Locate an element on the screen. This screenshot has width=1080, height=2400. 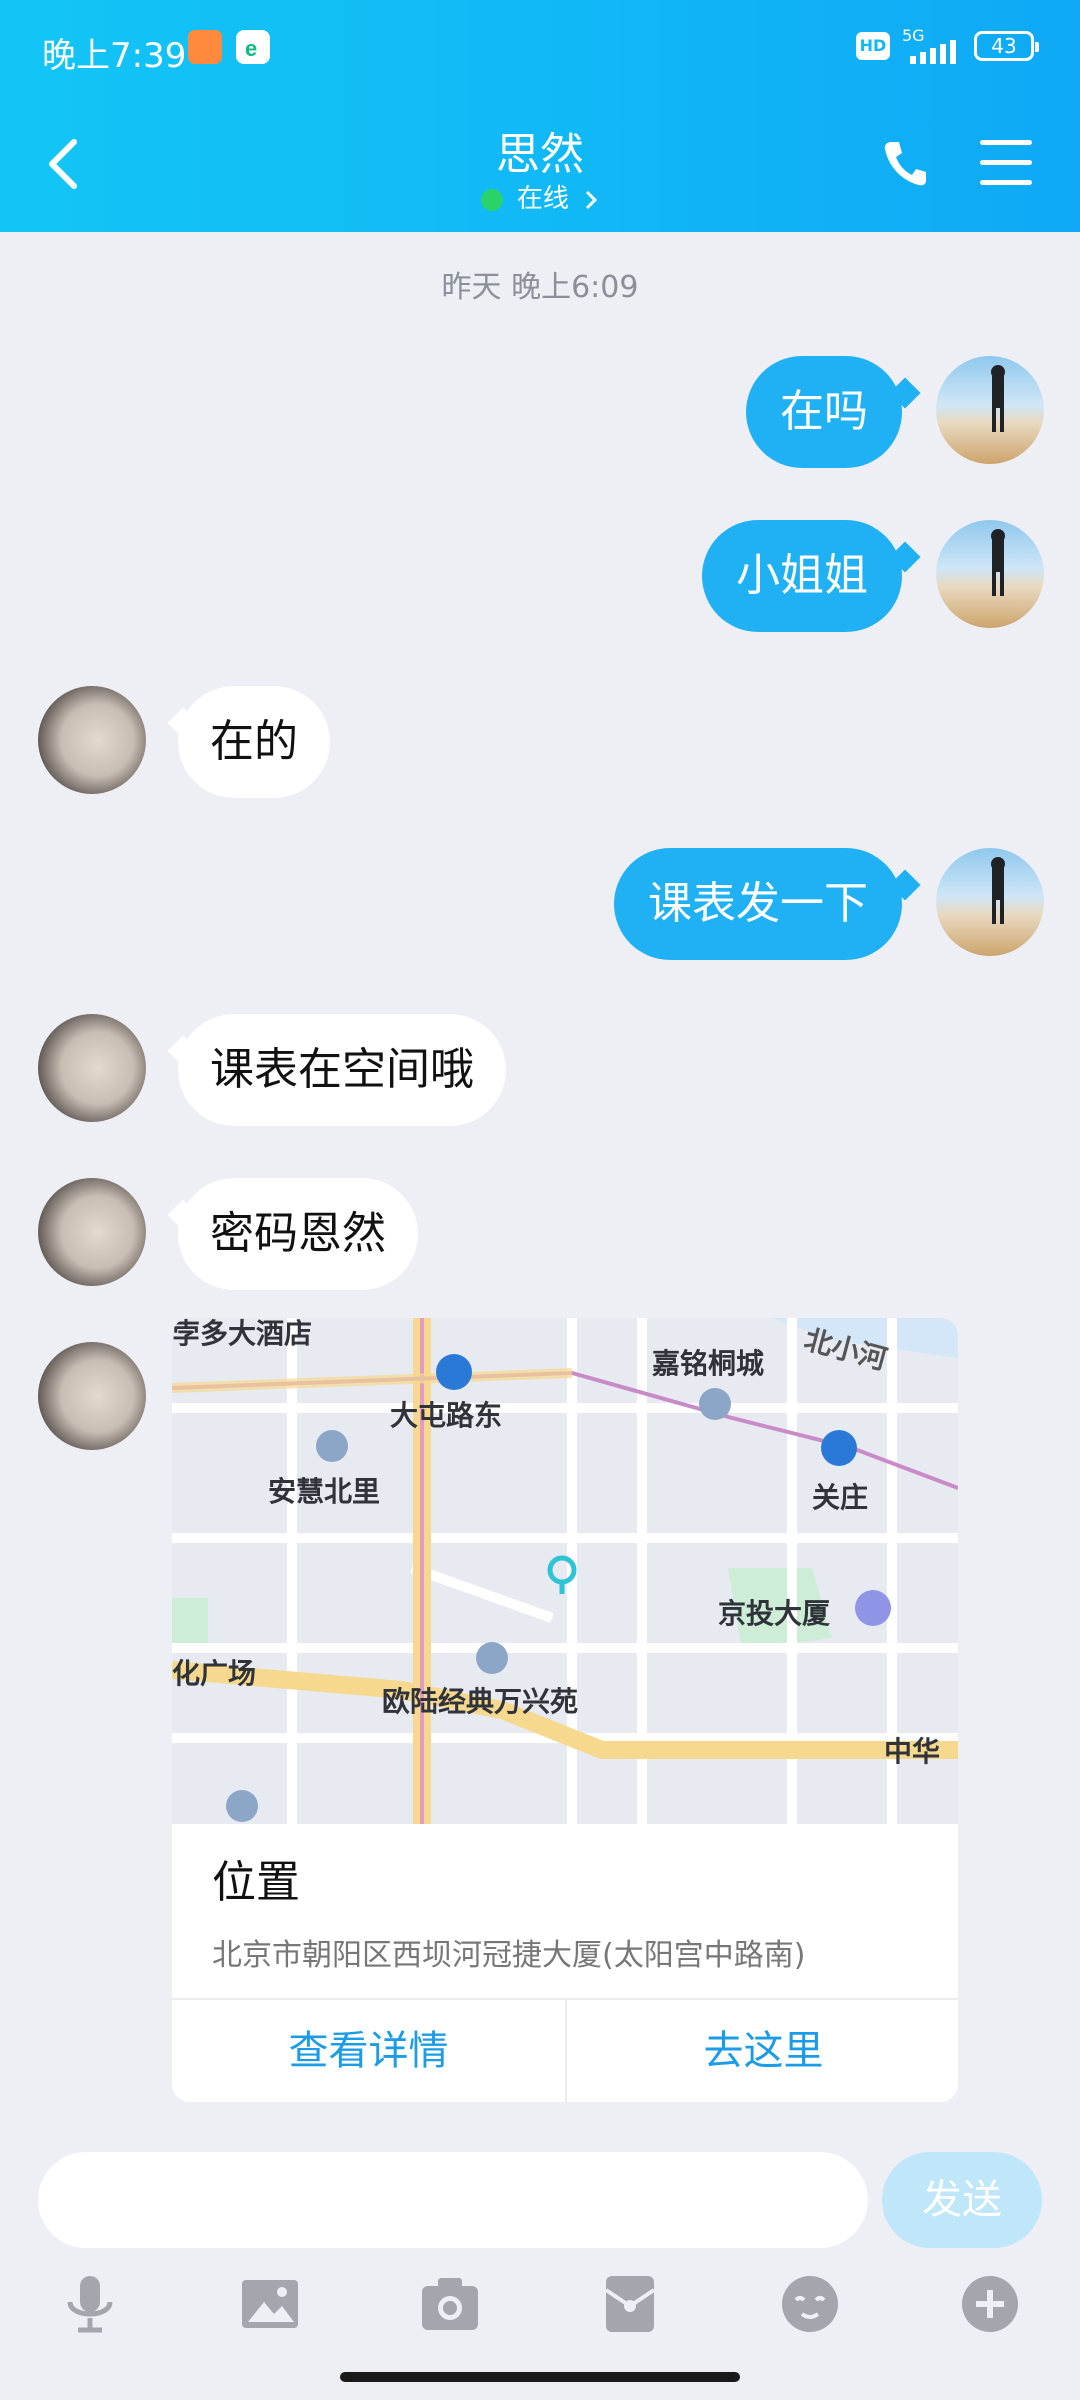
message-text: 课表在空间哦 is located at coordinates (342, 1069).